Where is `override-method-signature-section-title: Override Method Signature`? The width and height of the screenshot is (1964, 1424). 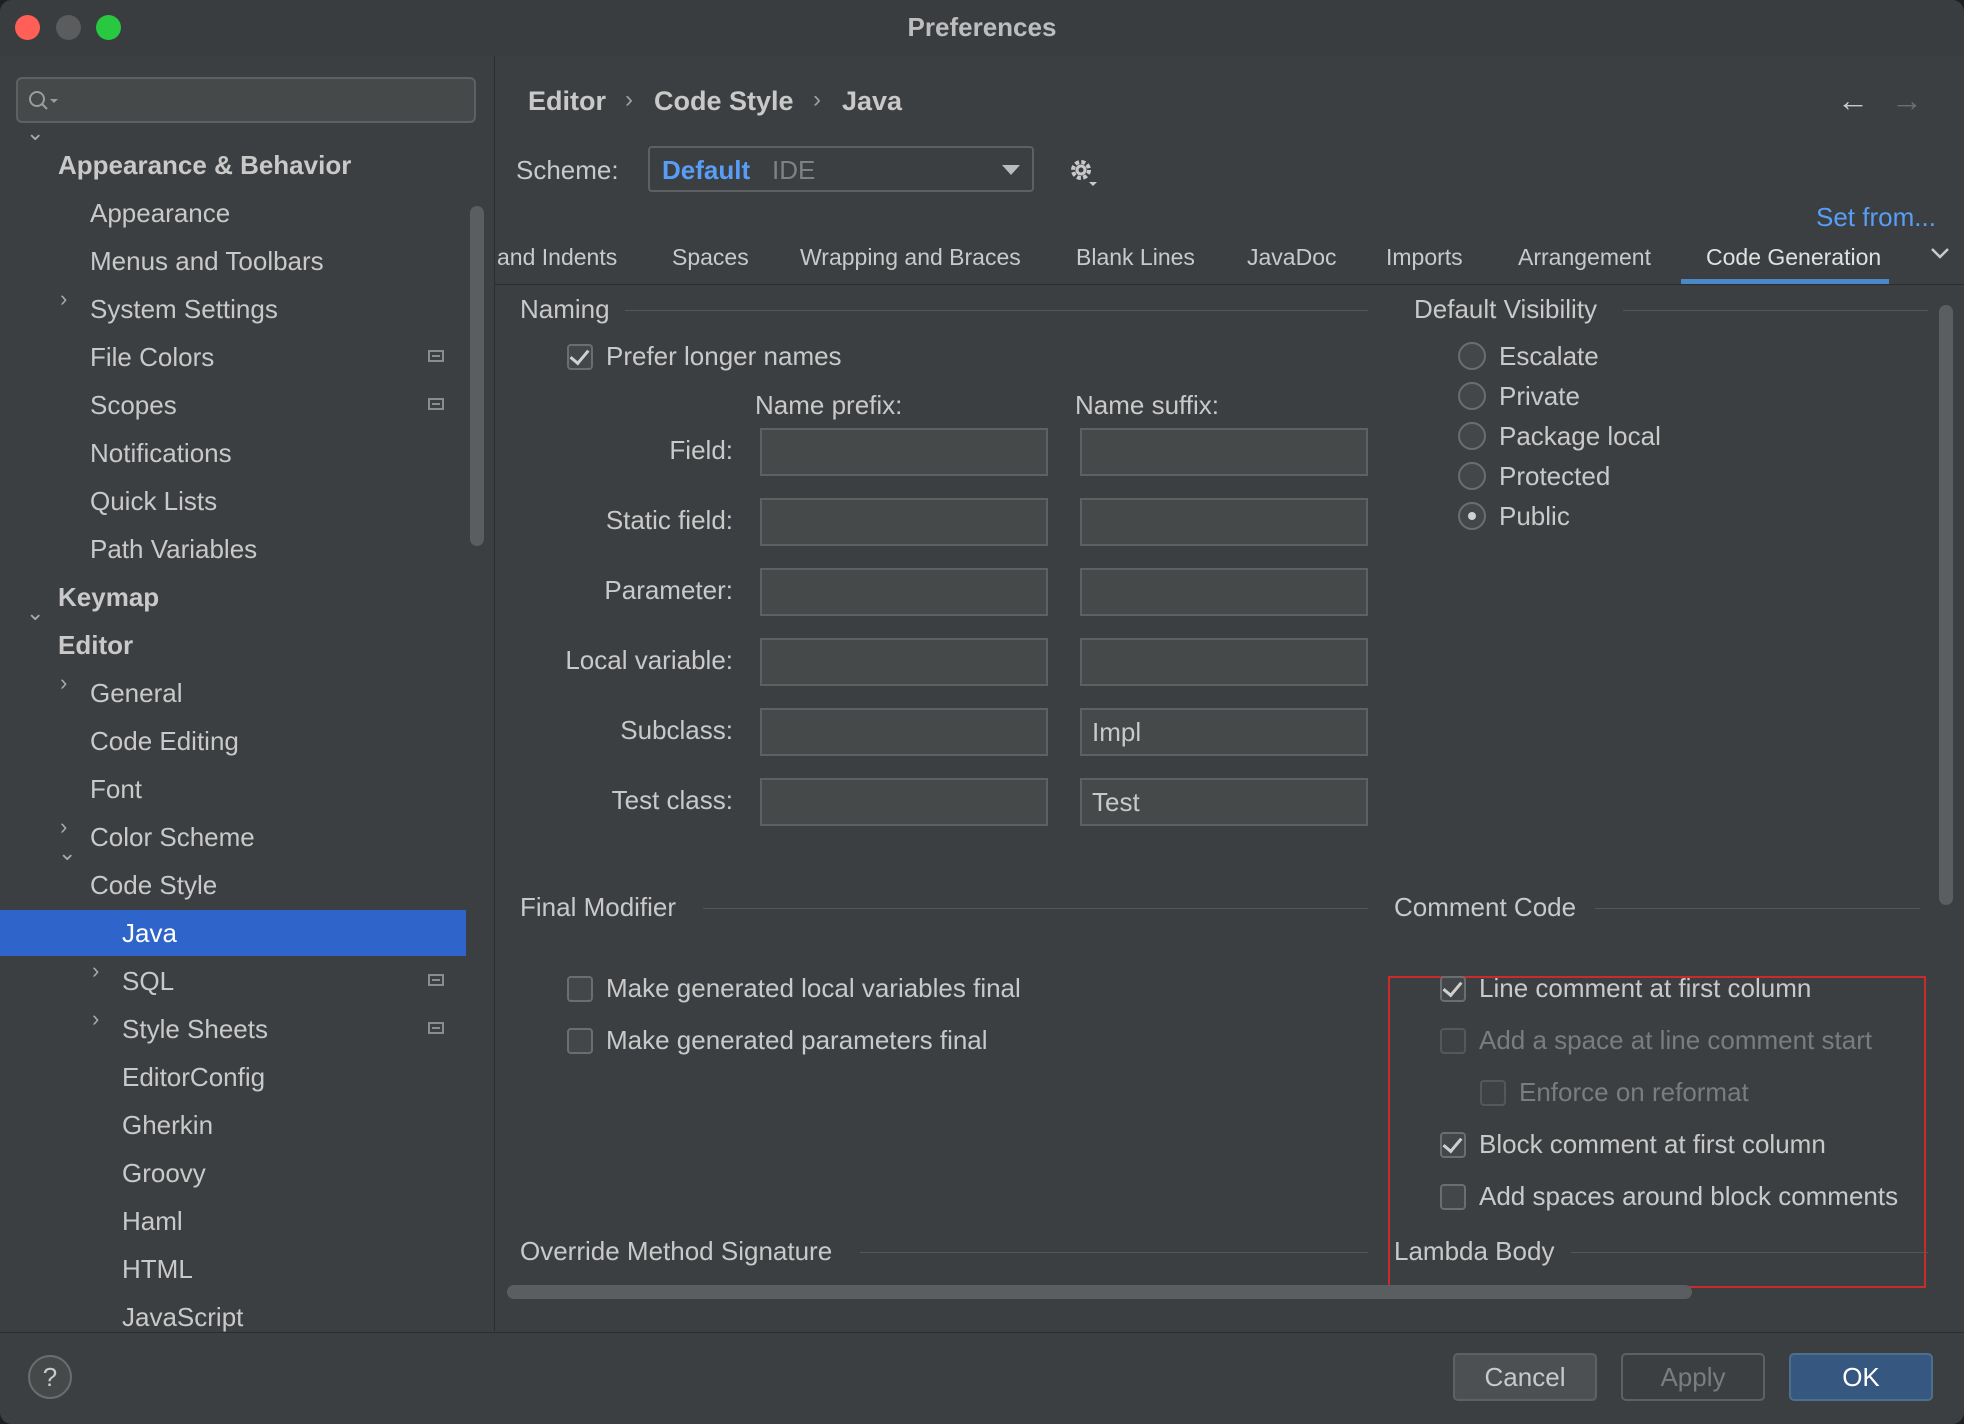
override-method-signature-section-title: Override Method Signature is located at coordinates (676, 1251).